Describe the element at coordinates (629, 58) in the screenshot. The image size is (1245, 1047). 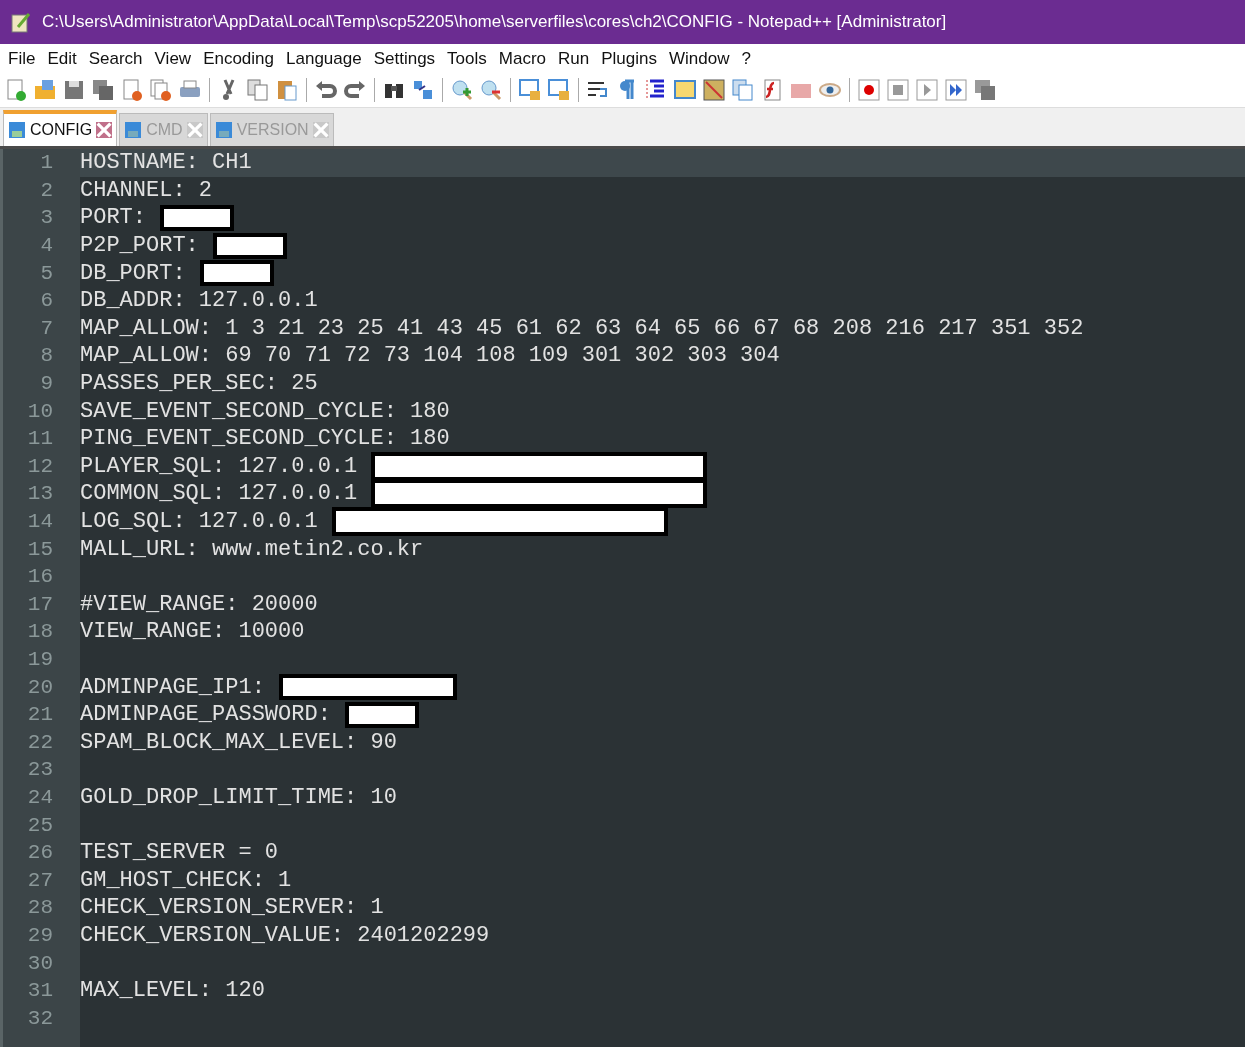
I see `menu-item: Plugins` at that location.